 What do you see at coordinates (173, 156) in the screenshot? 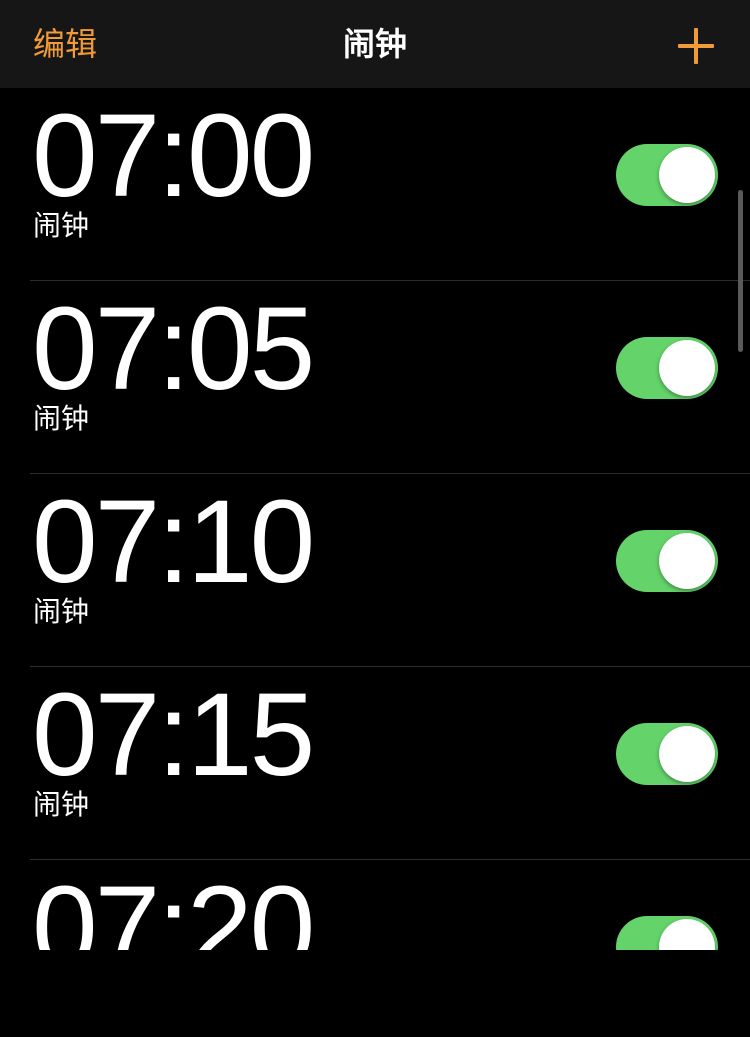
I see `alarm-time: 07:00` at bounding box center [173, 156].